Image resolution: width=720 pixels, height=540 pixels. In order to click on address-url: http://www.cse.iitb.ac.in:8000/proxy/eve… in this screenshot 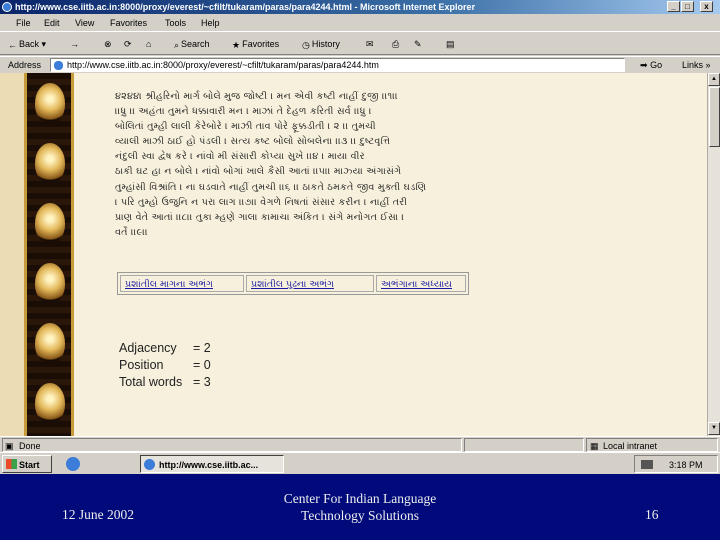, I will do `click(223, 65)`.